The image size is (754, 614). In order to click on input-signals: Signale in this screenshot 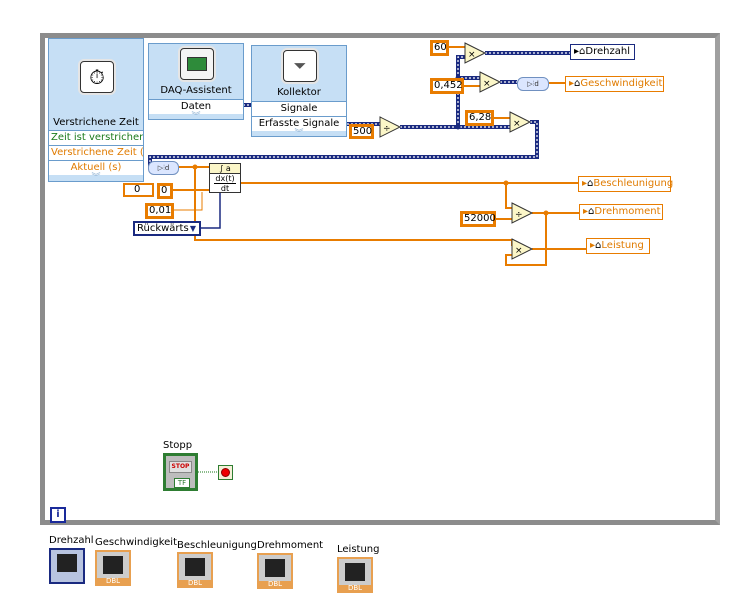, I will do `click(299, 108)`.